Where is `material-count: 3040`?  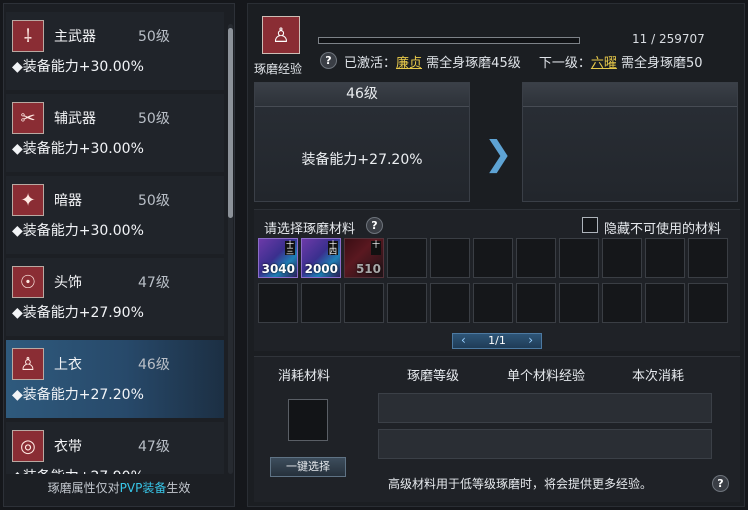
material-count: 3040 is located at coordinates (278, 269).